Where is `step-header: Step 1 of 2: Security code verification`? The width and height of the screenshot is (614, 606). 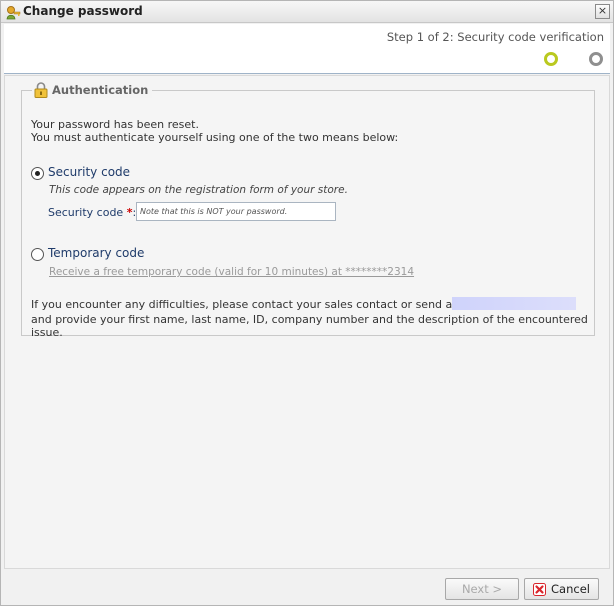
step-header: Step 1 of 2: Security code verification is located at coordinates (307, 49).